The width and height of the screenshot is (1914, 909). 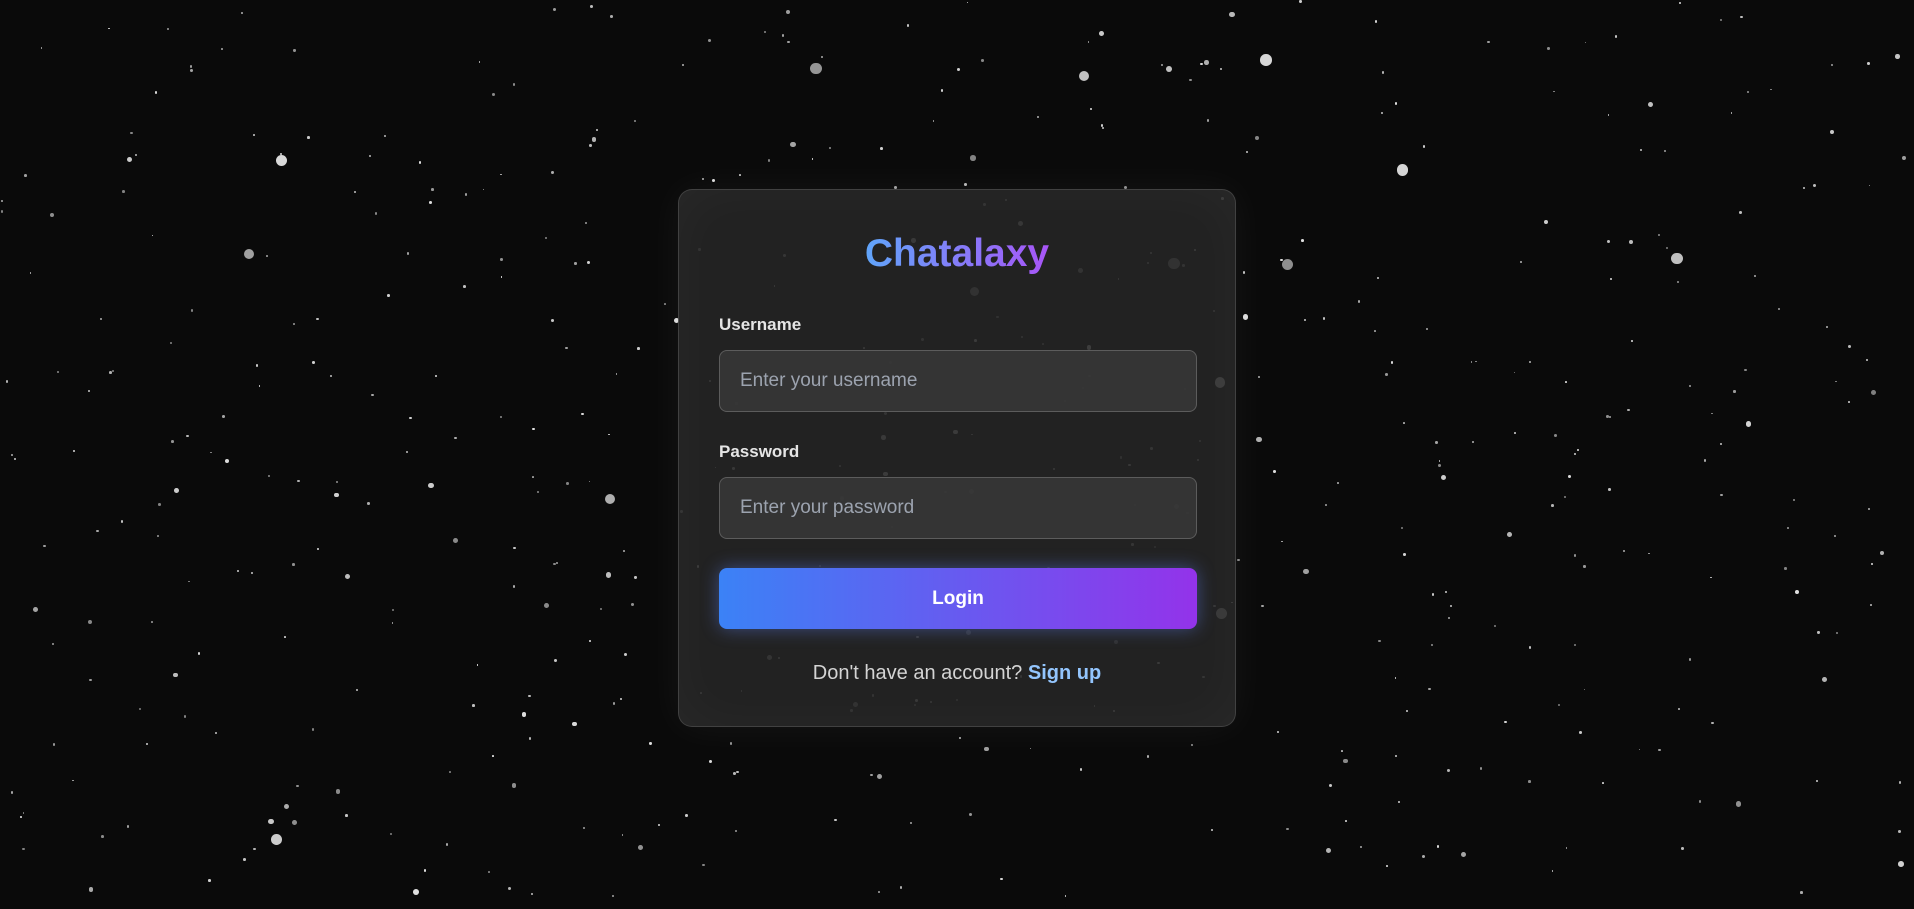 What do you see at coordinates (759, 451) in the screenshot?
I see `password-label: Password` at bounding box center [759, 451].